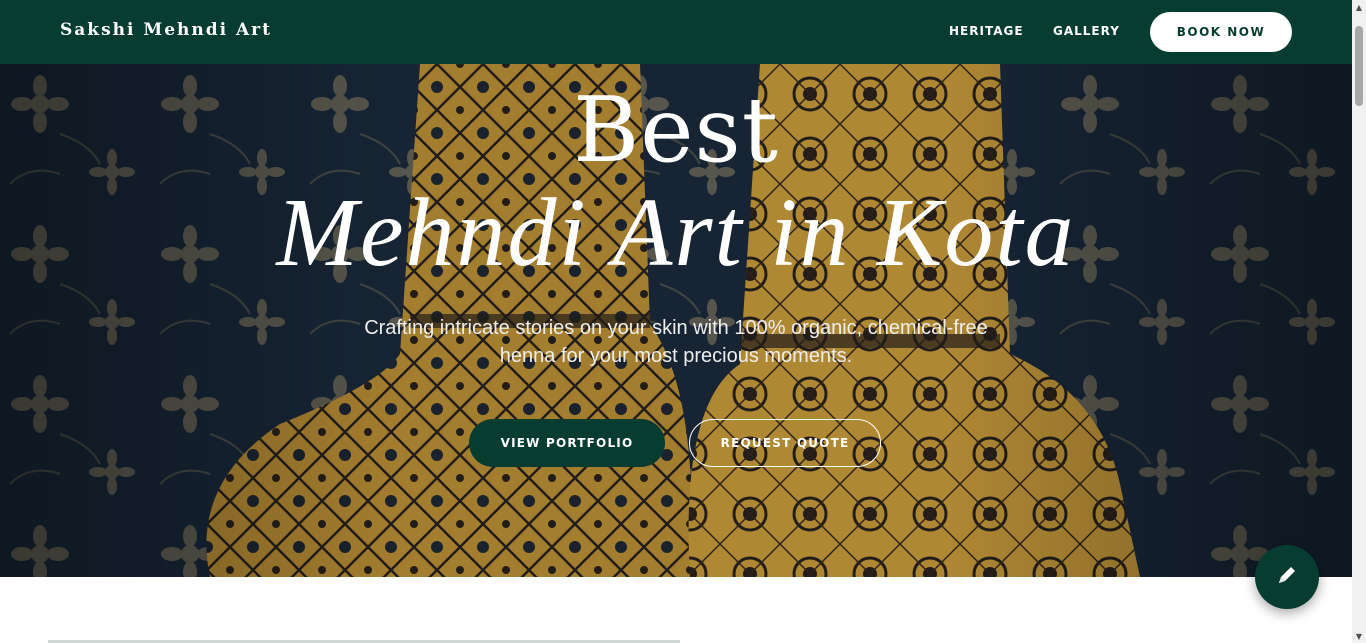  Describe the element at coordinates (1359, 66) in the screenshot. I see `scrollbar-thumb` at that location.